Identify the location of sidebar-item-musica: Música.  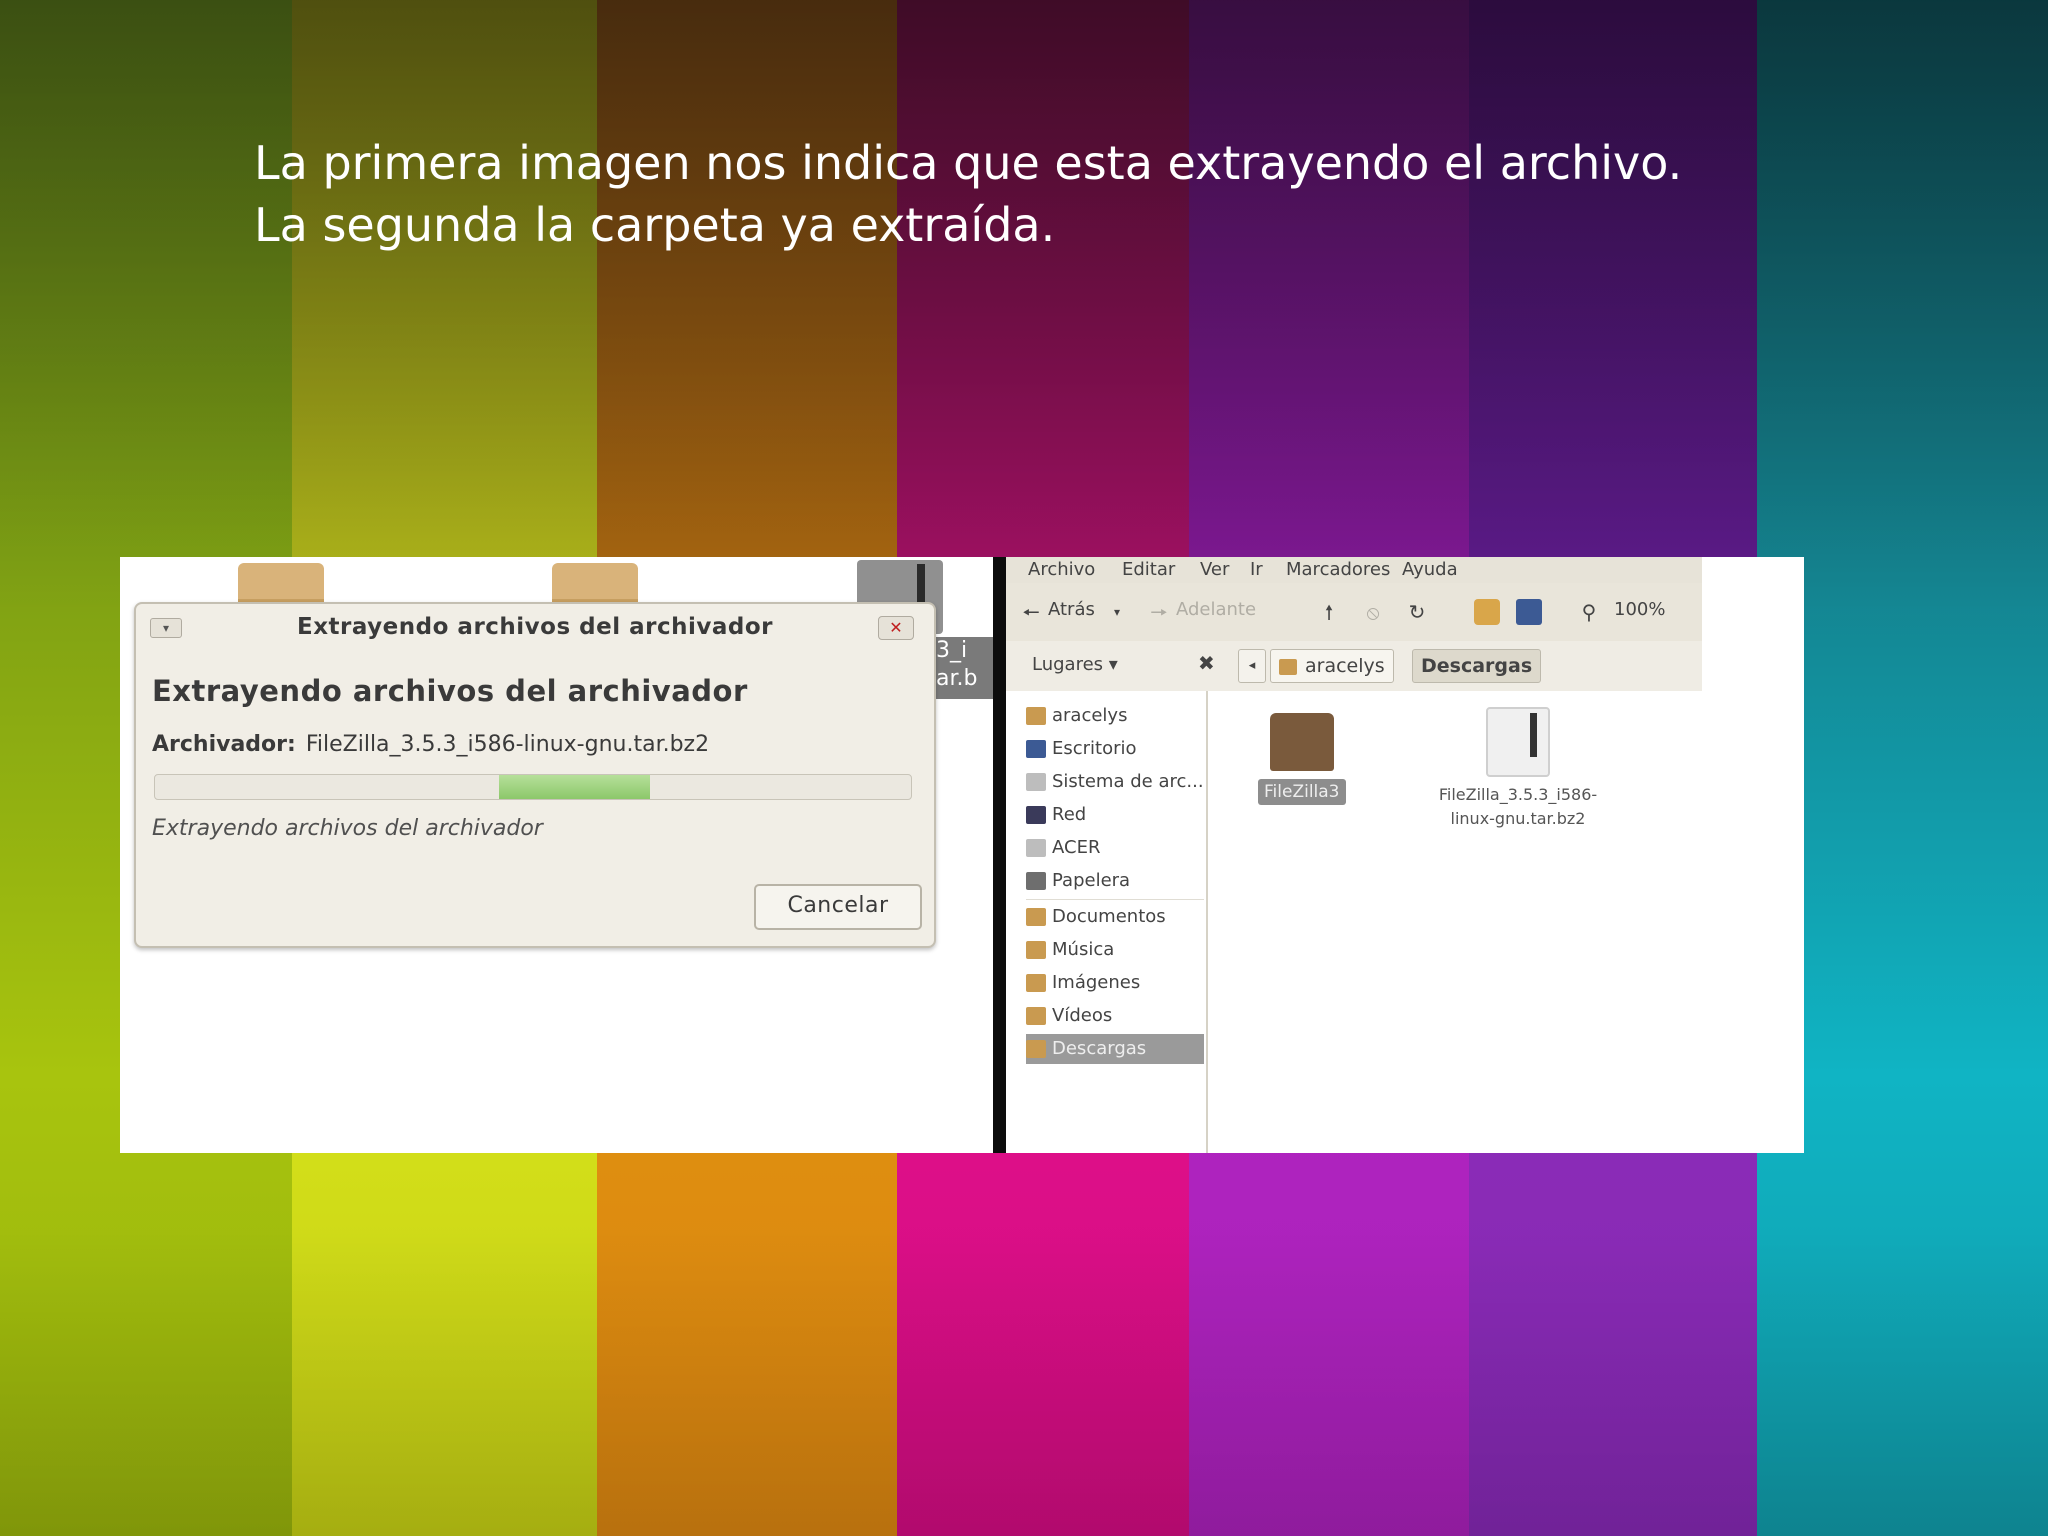
(1115, 950).